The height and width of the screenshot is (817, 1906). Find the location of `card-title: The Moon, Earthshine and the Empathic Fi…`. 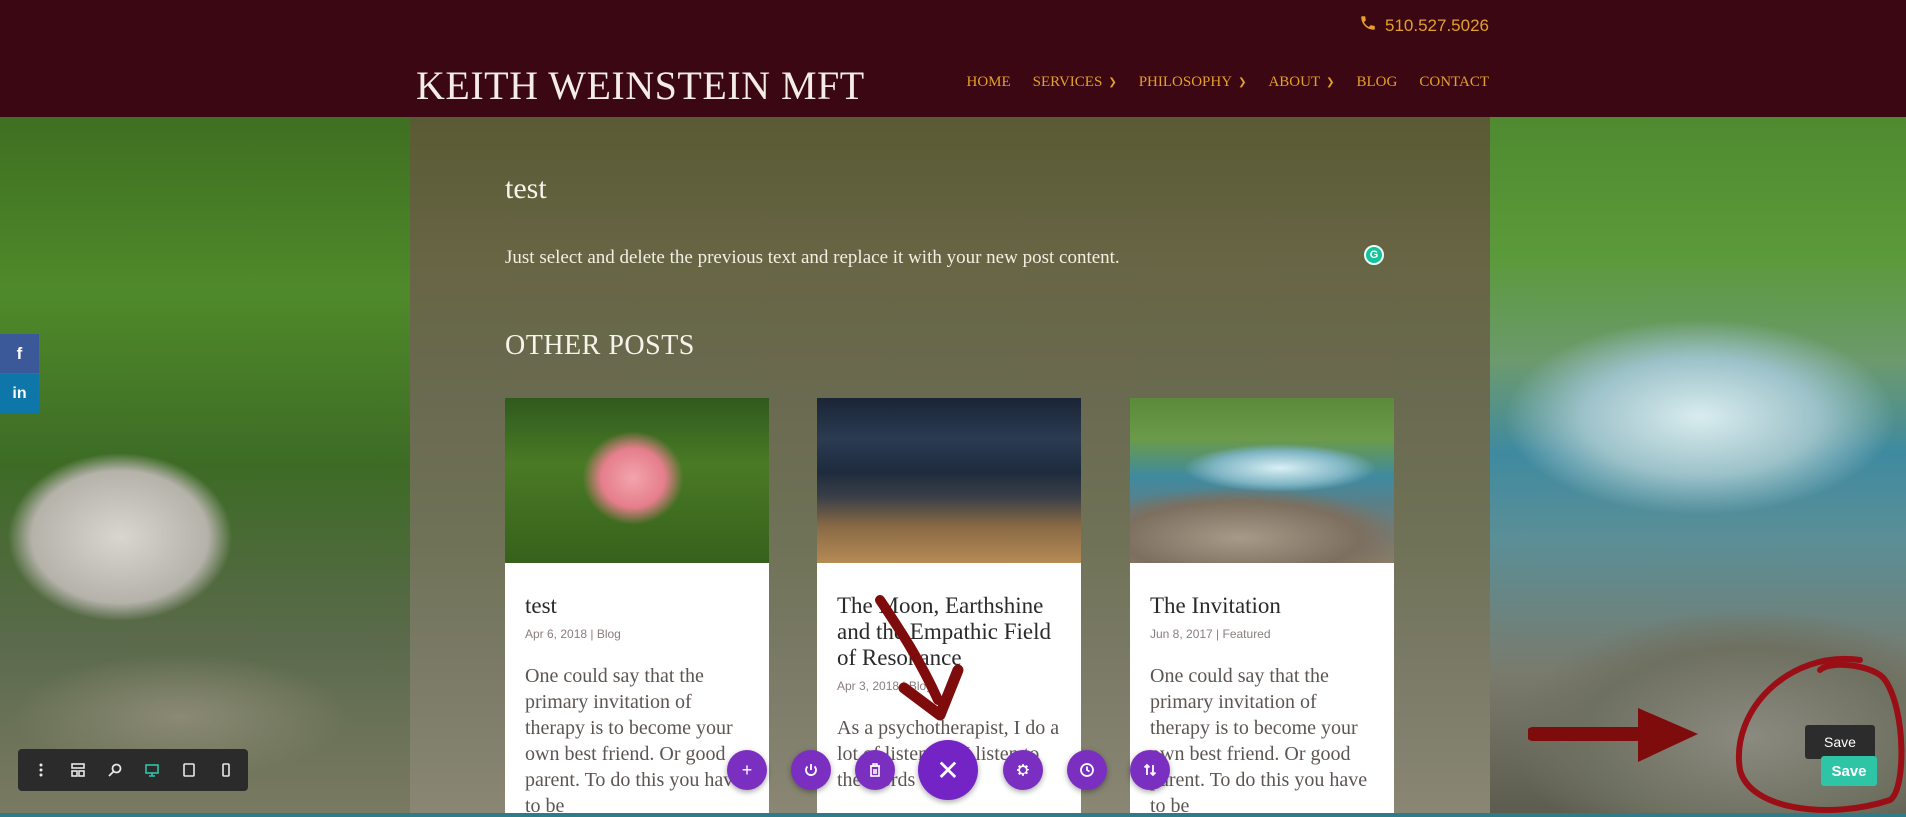

card-title: The Moon, Earthshine and the Empathic Fi… is located at coordinates (949, 632).